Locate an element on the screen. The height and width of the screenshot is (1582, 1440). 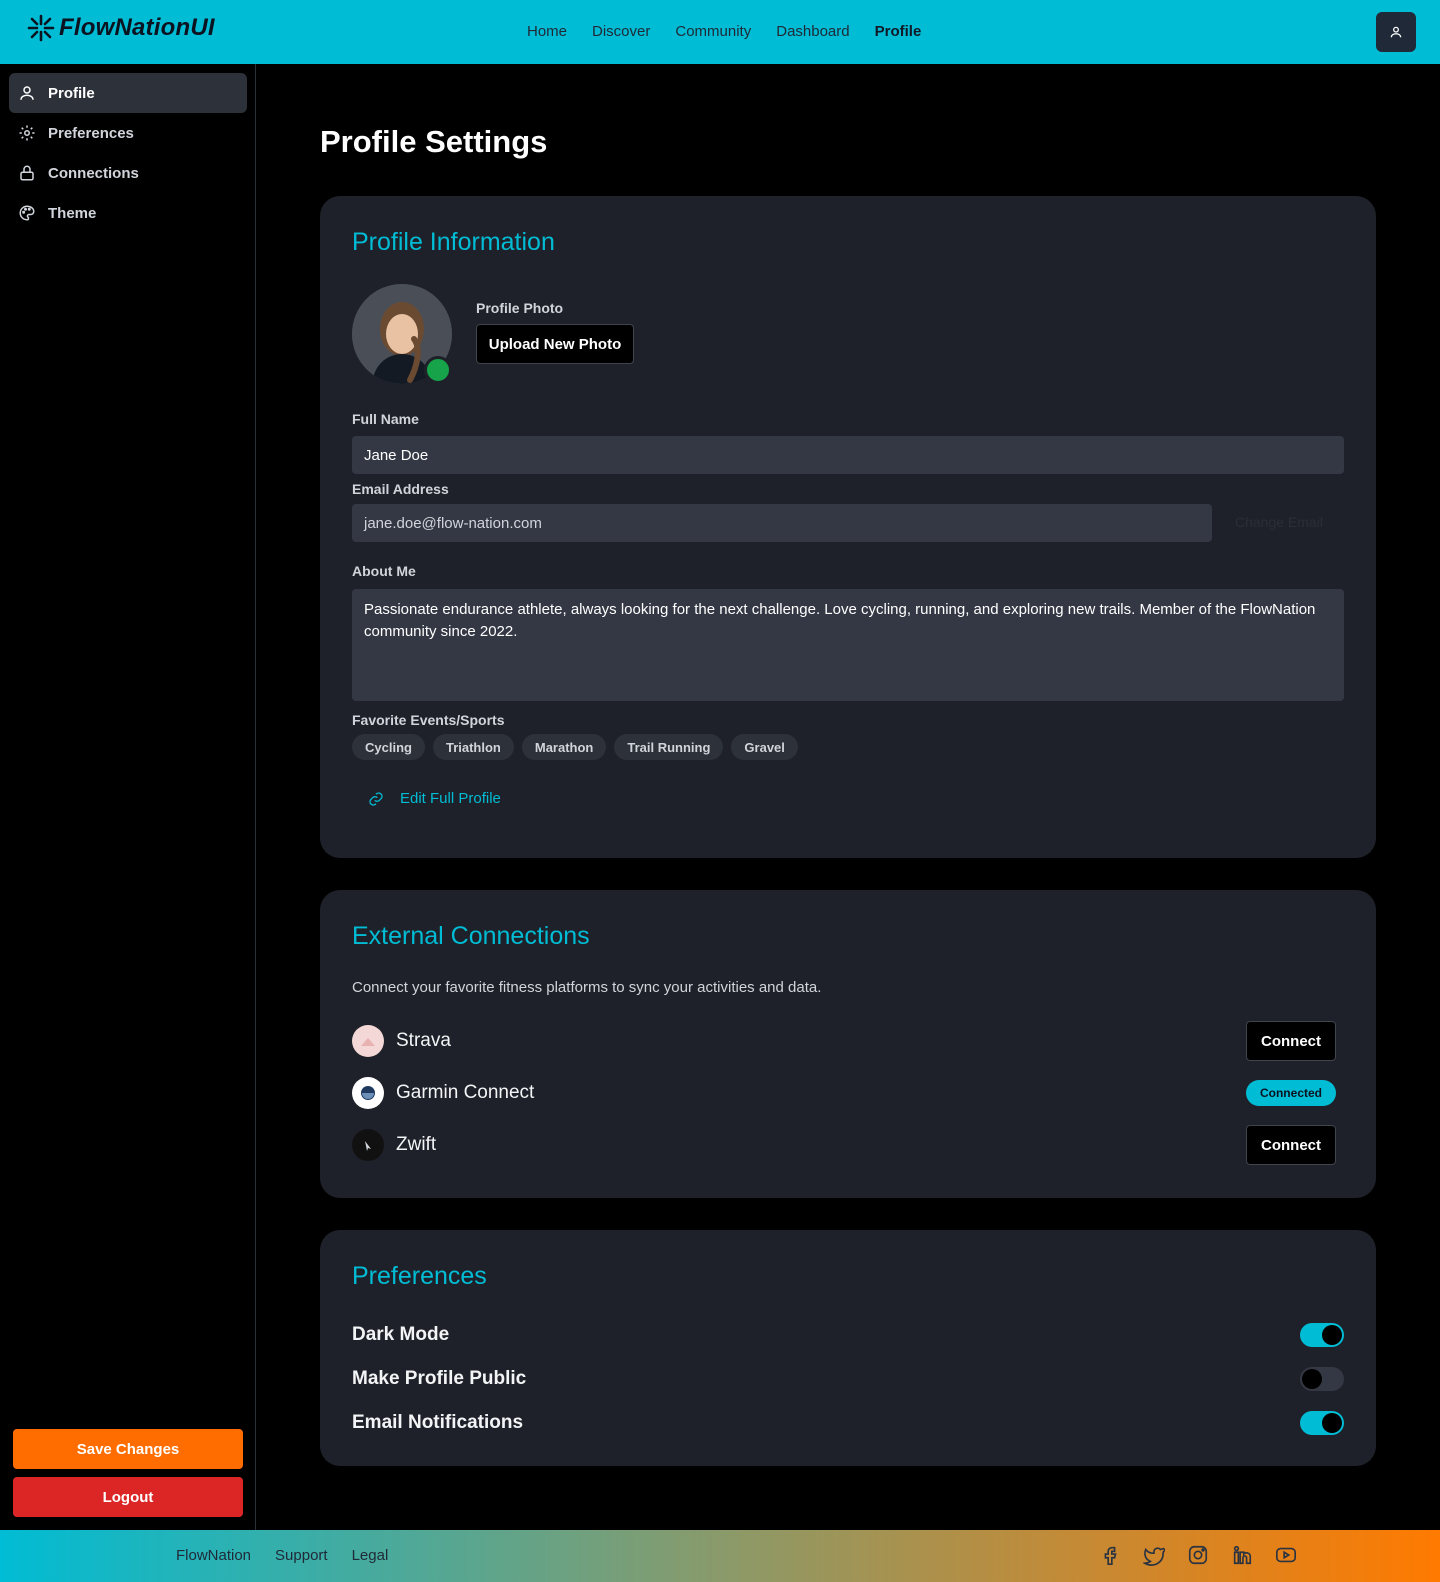
edit-link-label: Edit Full Profile is located at coordinates (450, 798).